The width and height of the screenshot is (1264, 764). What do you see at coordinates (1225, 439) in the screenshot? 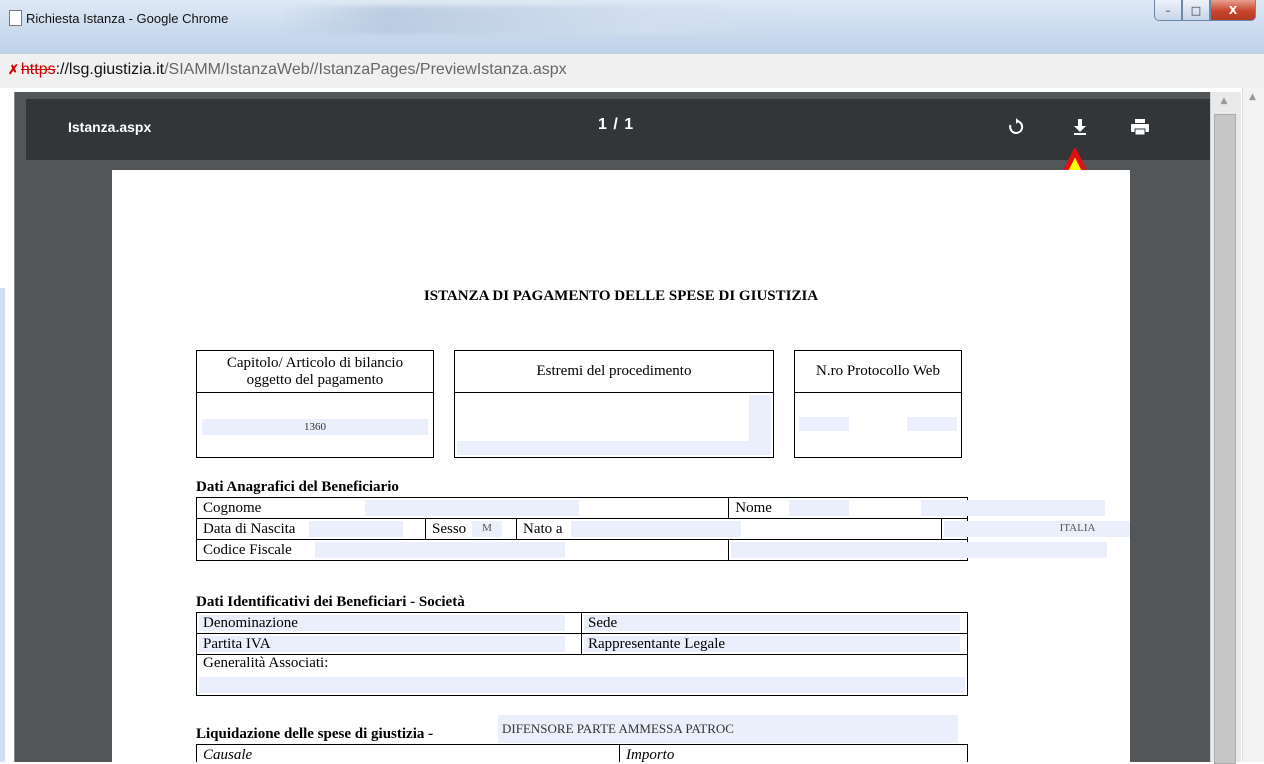
I see `scroll-thumb` at bounding box center [1225, 439].